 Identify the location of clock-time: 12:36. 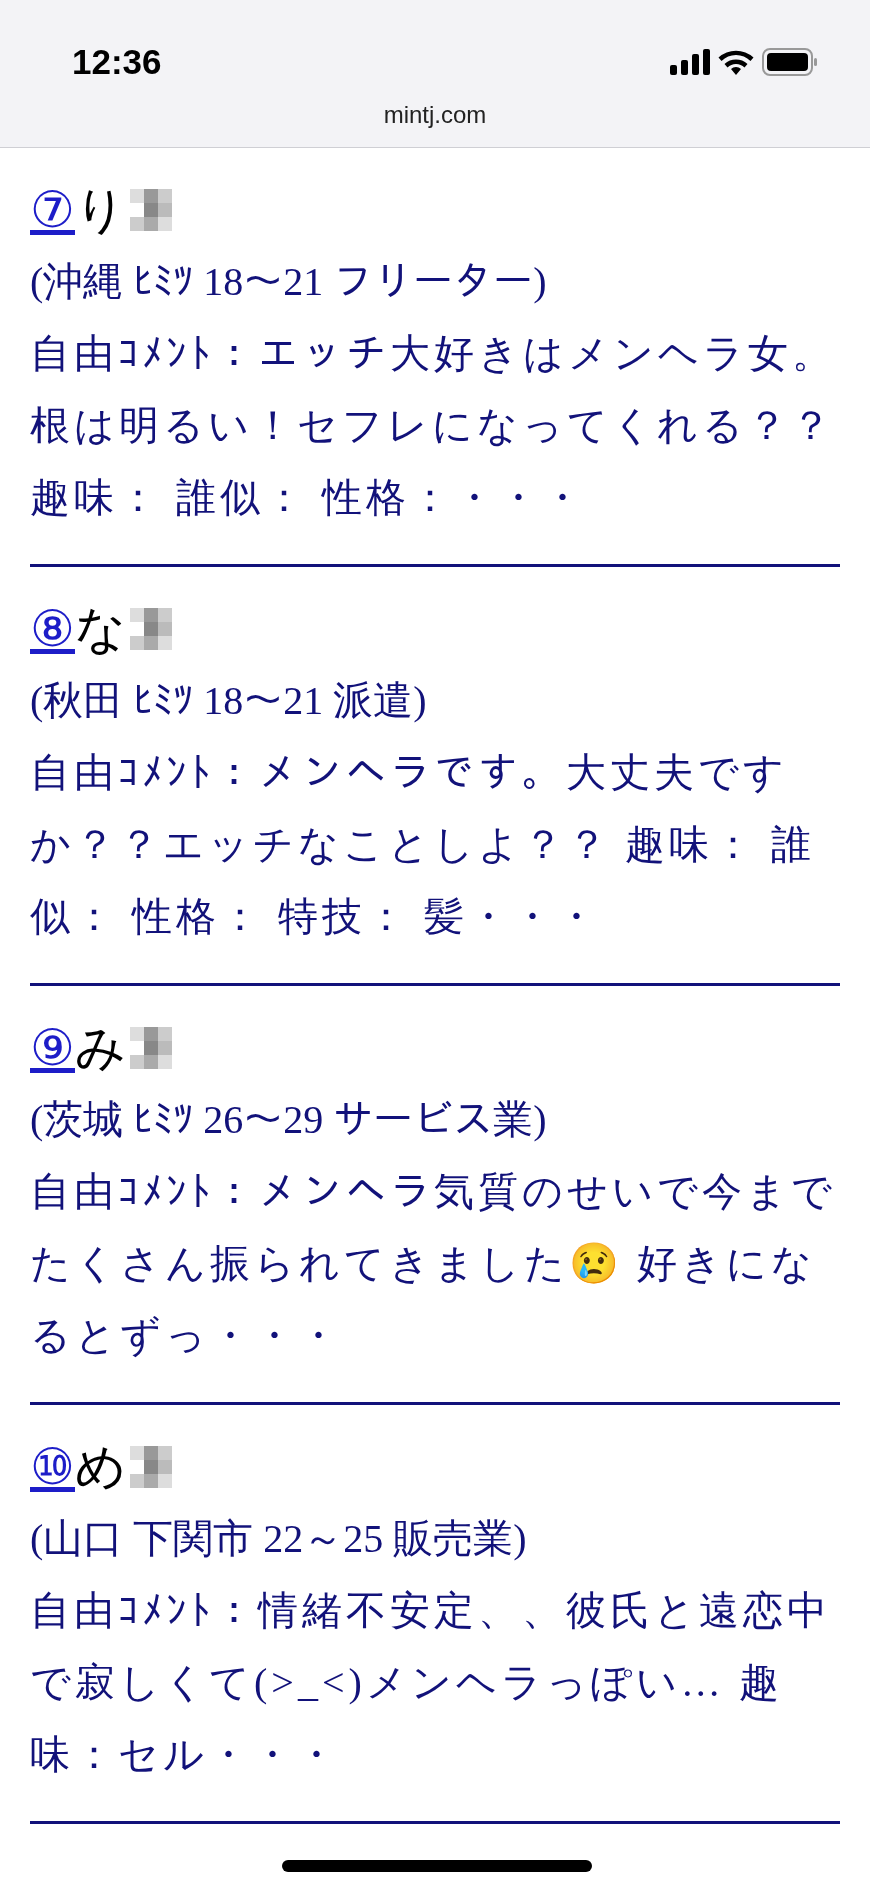
(117, 62).